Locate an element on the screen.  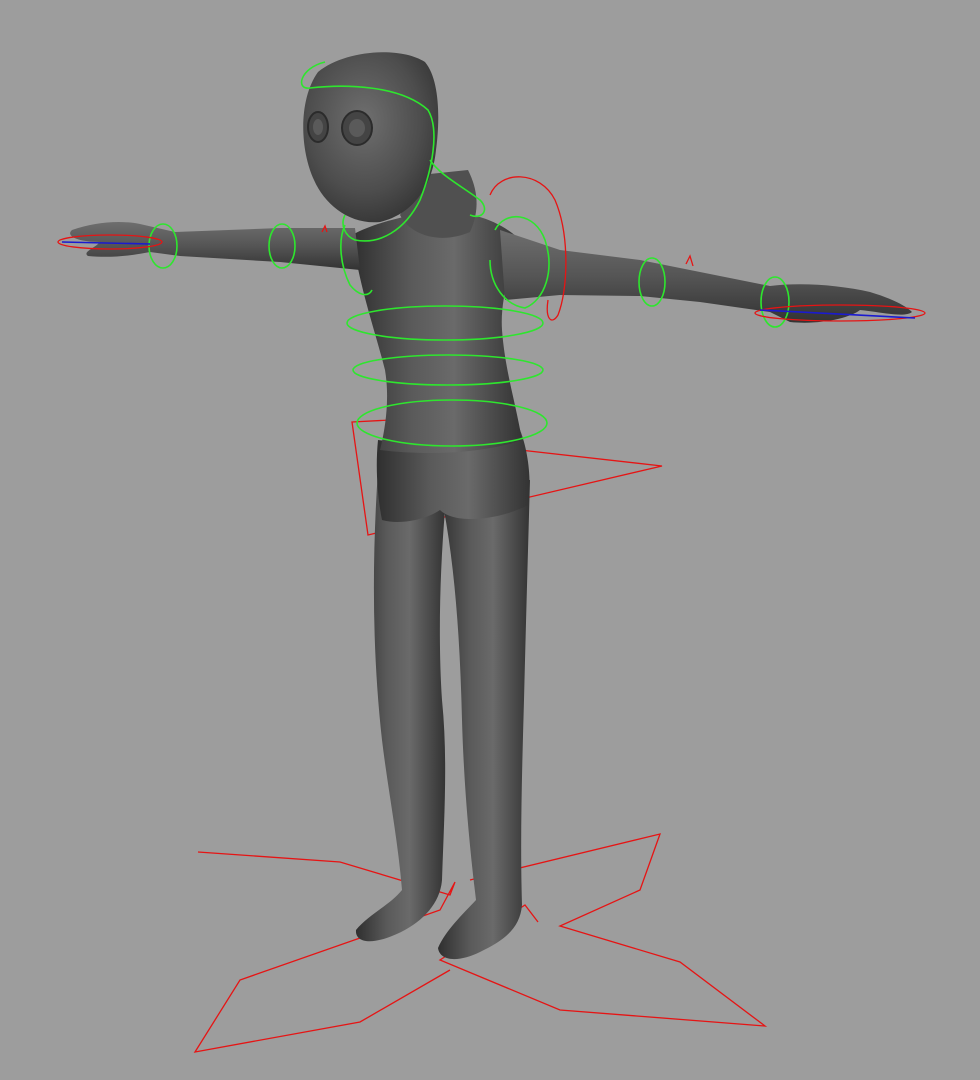
elbow-pole-vector-right is located at coordinates (689, 260).